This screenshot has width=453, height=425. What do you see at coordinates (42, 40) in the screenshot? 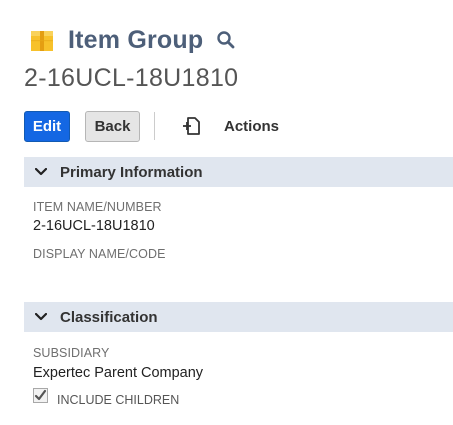
I see `item-group-box-icon` at bounding box center [42, 40].